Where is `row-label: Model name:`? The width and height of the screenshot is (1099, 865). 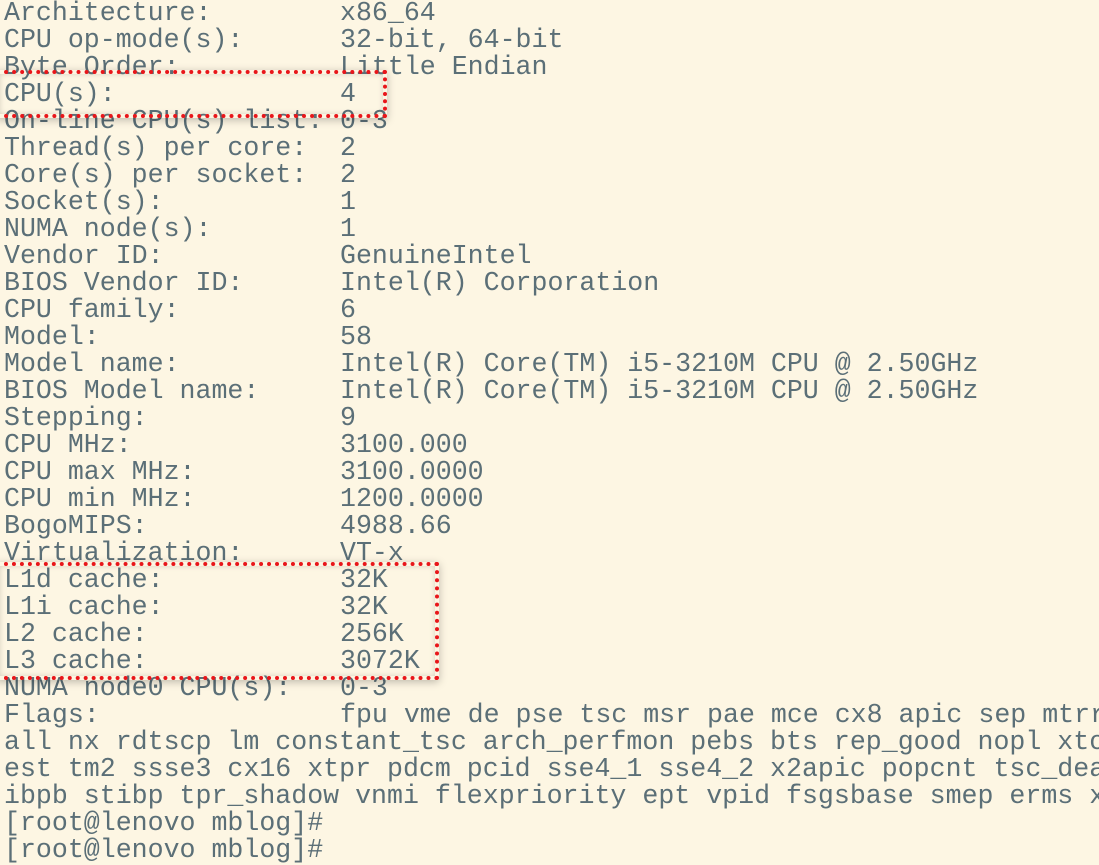
row-label: Model name: is located at coordinates (92, 364).